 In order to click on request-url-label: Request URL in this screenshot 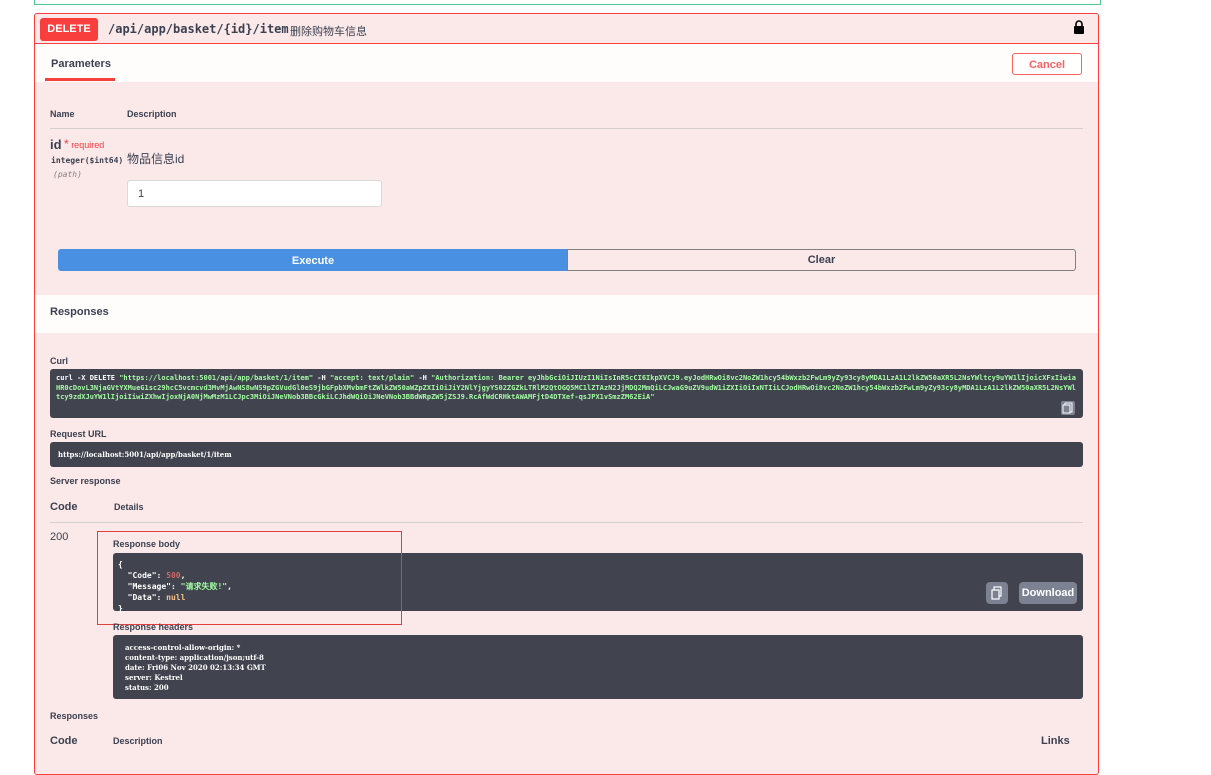, I will do `click(78, 434)`.